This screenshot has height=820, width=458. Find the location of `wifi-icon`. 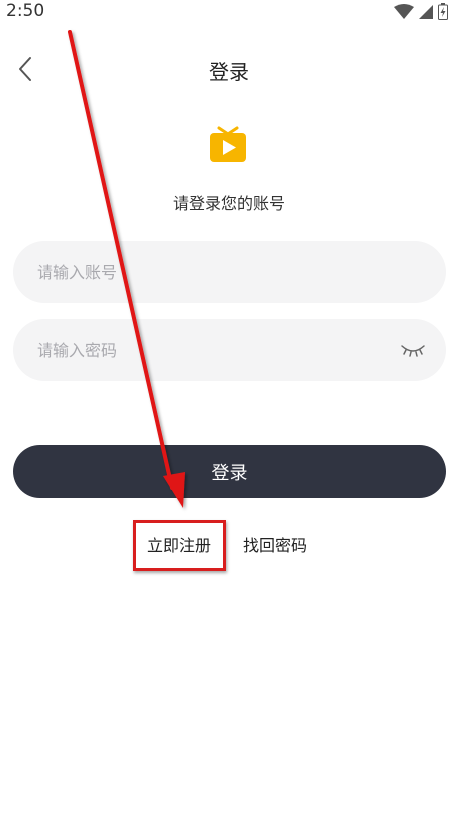

wifi-icon is located at coordinates (404, 11).